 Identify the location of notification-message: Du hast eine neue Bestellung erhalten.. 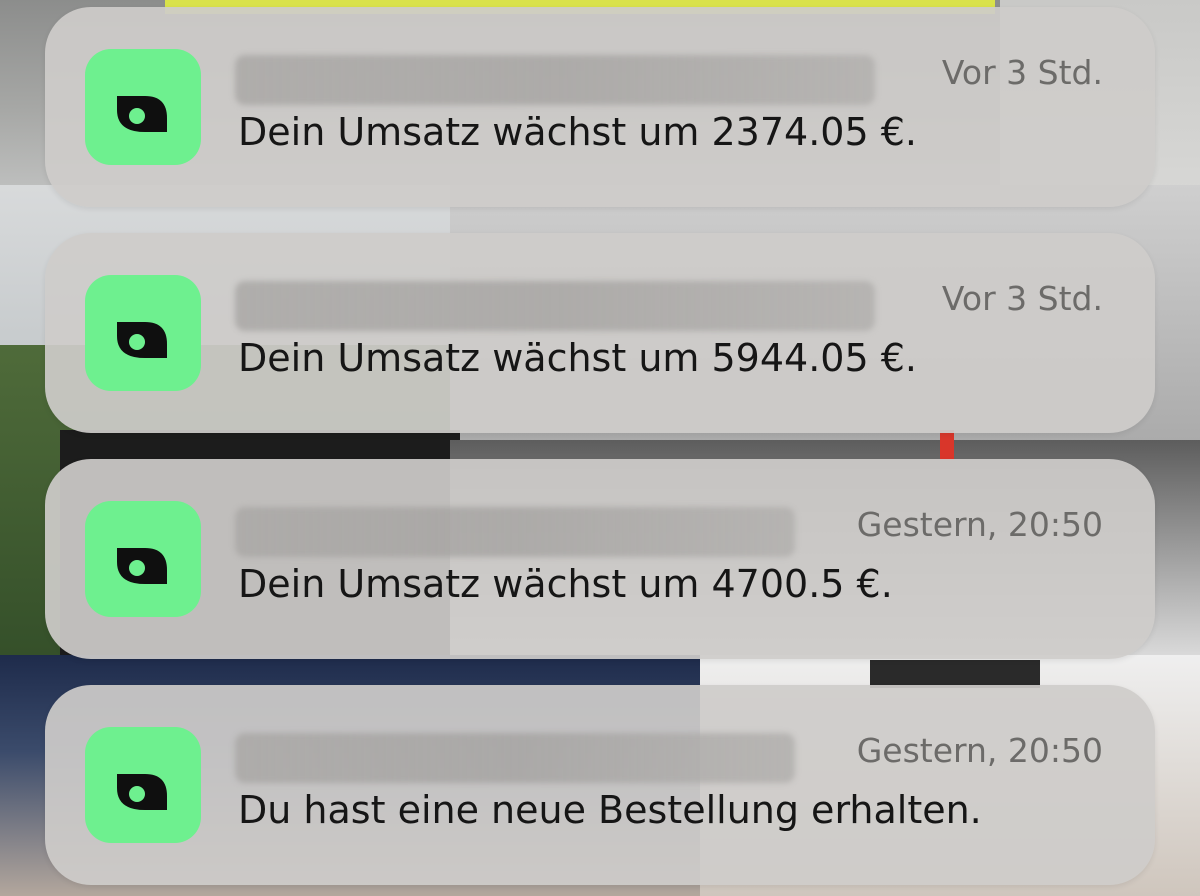
(610, 810).